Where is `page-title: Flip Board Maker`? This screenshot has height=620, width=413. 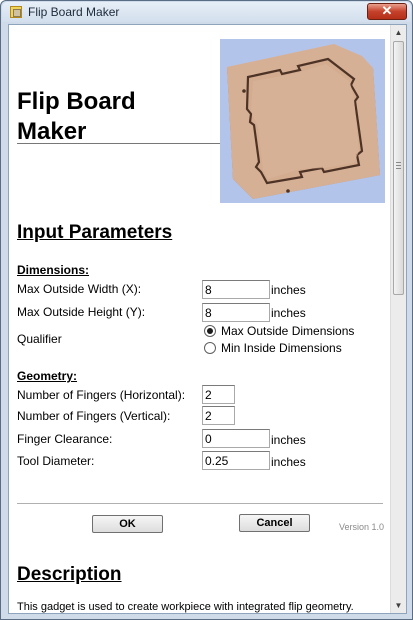
page-title: Flip Board Maker is located at coordinates (117, 117).